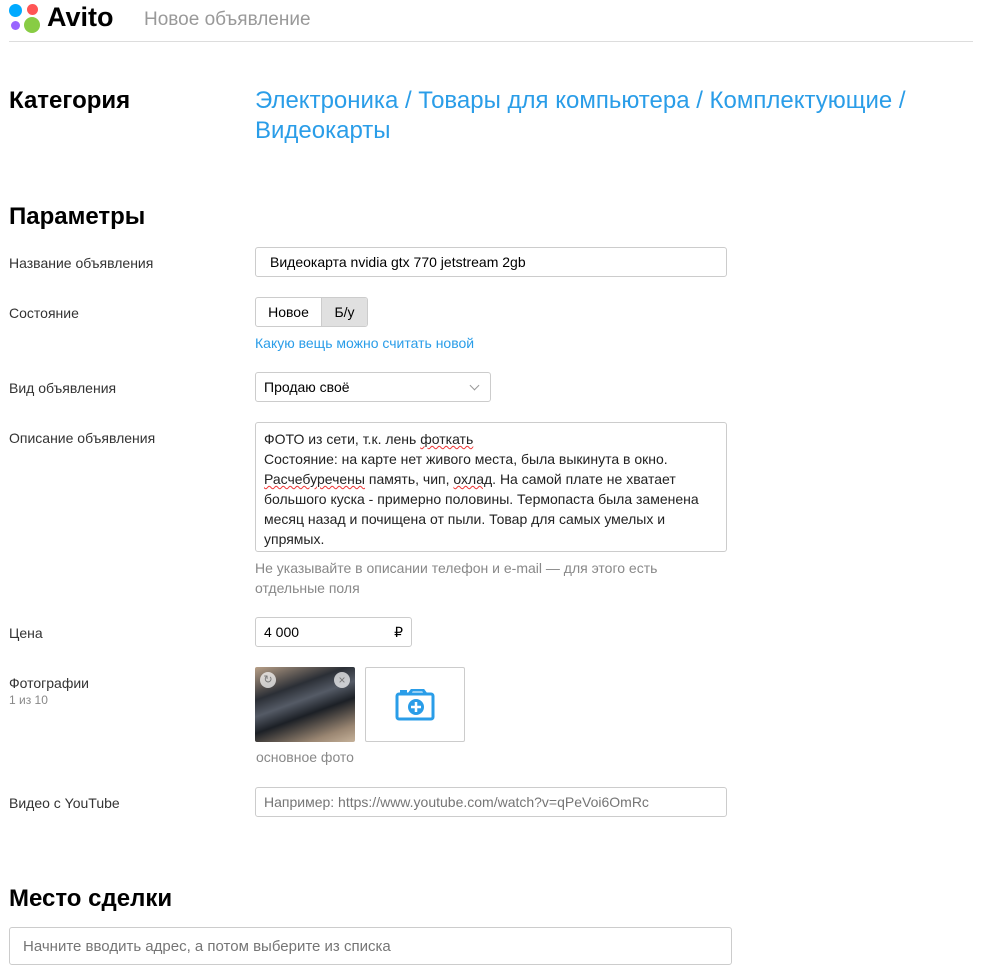  I want to click on title-value: Видеокарта nvidia gtx 770 jetstream 2gb, so click(398, 262).